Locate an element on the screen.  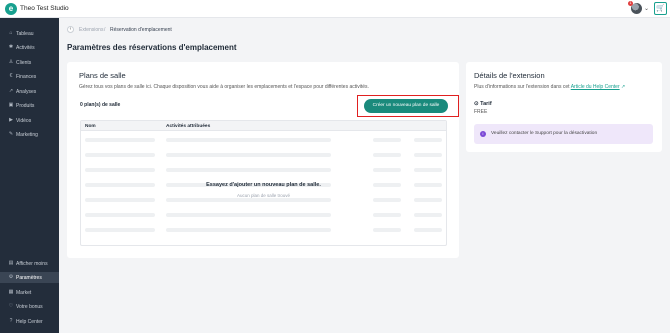
sidebar-item-marketing: ✎ Marketing is located at coordinates (29, 134).